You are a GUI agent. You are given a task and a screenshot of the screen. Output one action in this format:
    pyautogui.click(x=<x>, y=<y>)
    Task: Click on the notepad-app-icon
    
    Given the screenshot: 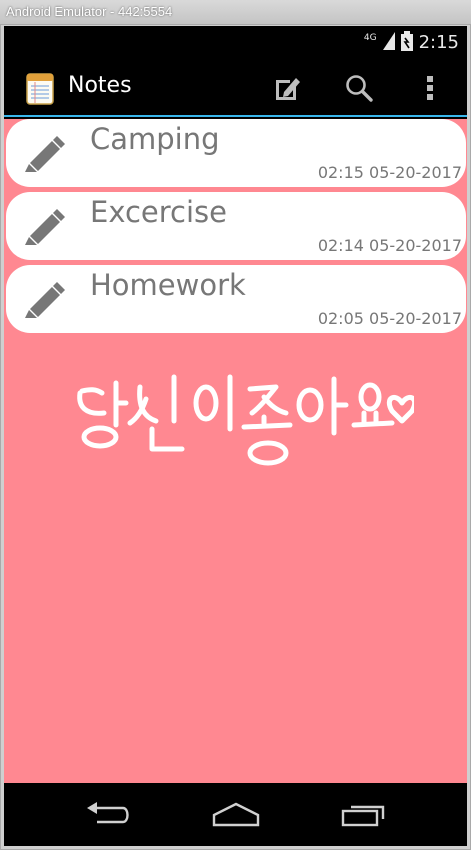 What is the action you would take?
    pyautogui.click(x=40, y=88)
    